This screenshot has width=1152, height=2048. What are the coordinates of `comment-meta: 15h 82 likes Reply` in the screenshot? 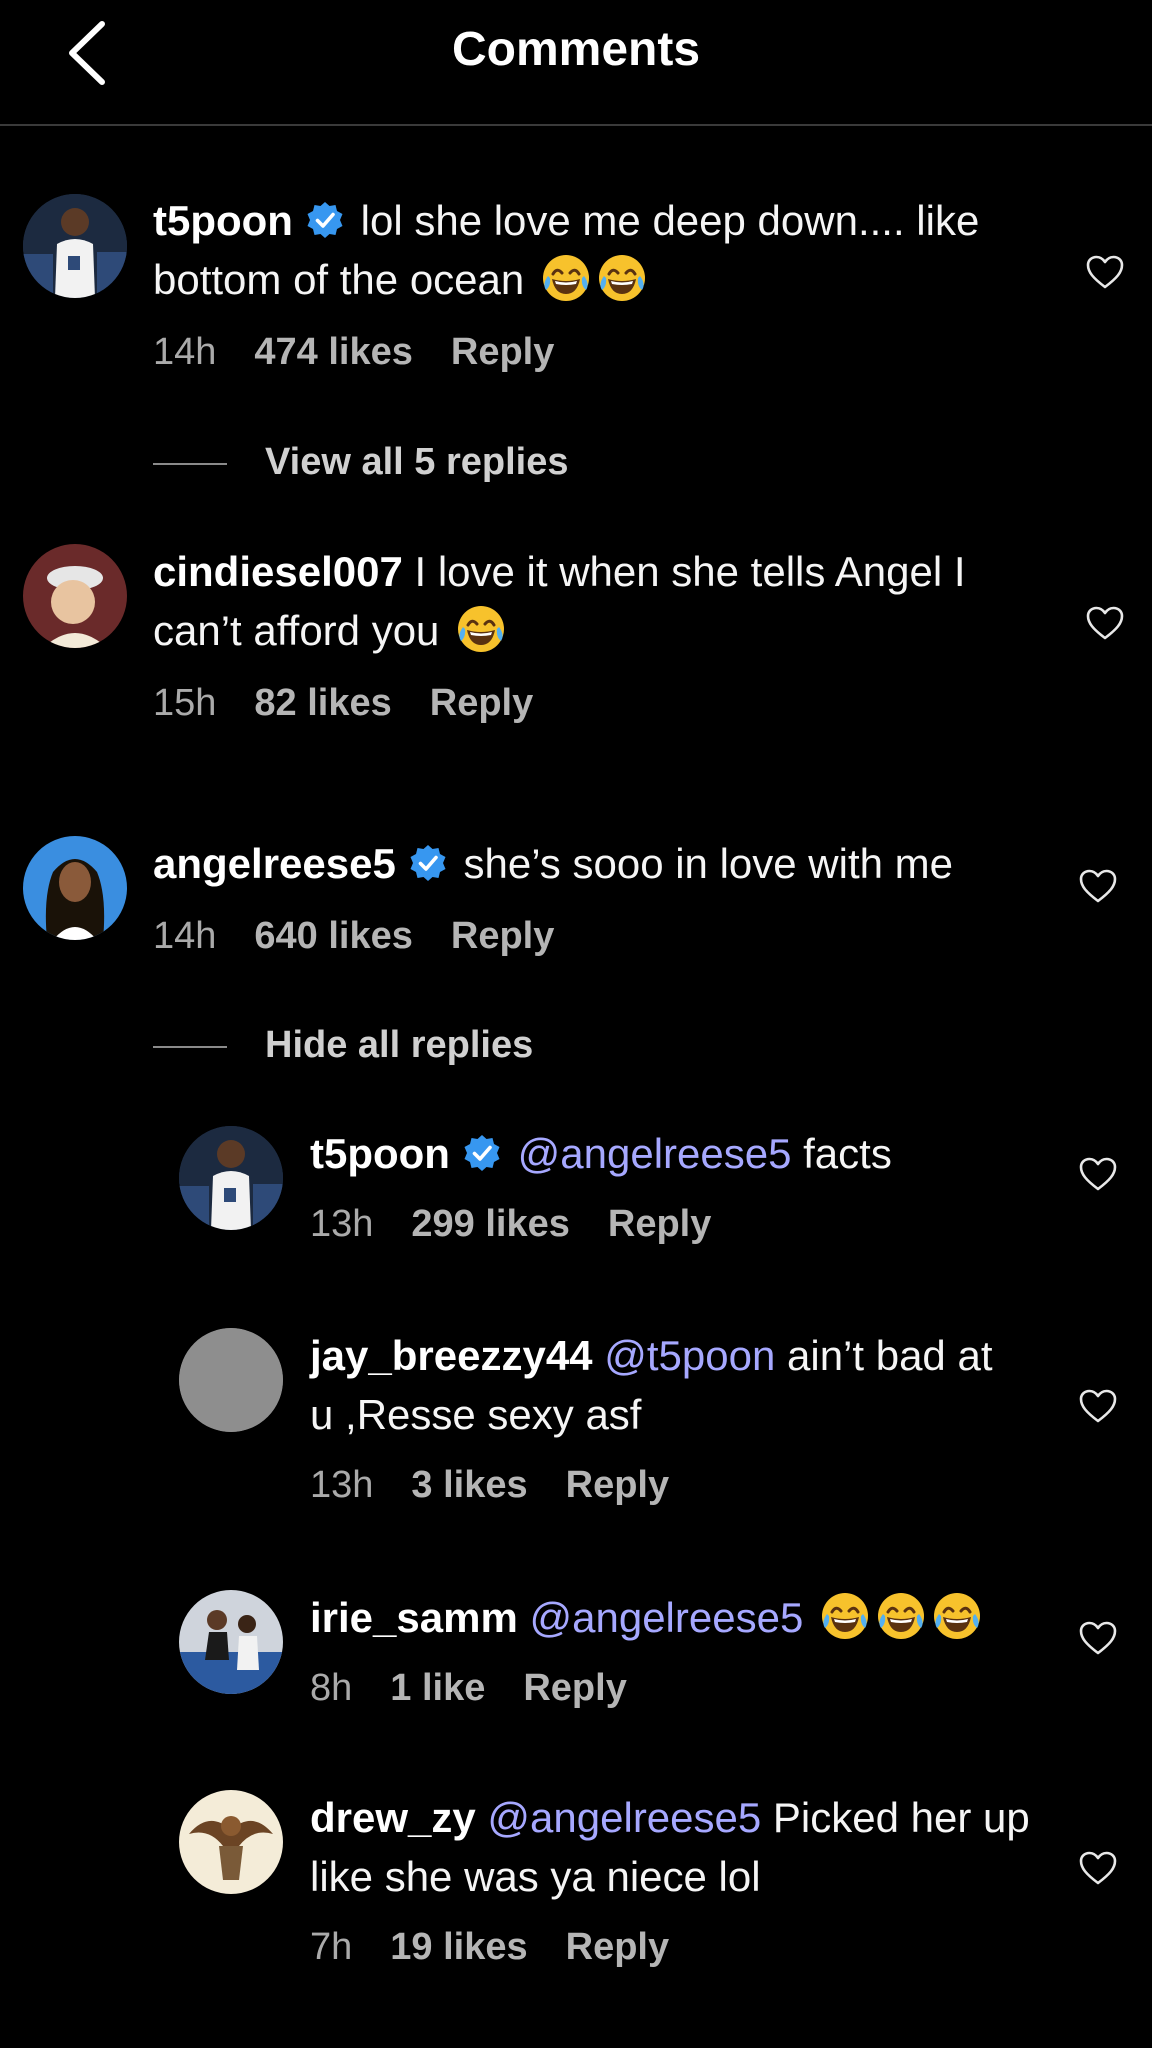 It's located at (362, 703).